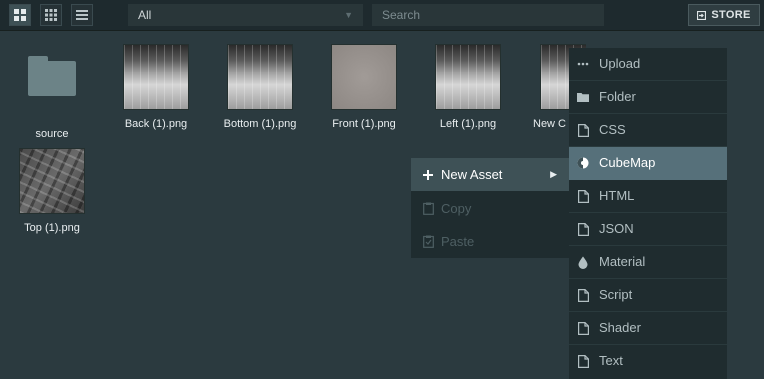  What do you see at coordinates (616, 228) in the screenshot?
I see `submenu-item-label: JSON` at bounding box center [616, 228].